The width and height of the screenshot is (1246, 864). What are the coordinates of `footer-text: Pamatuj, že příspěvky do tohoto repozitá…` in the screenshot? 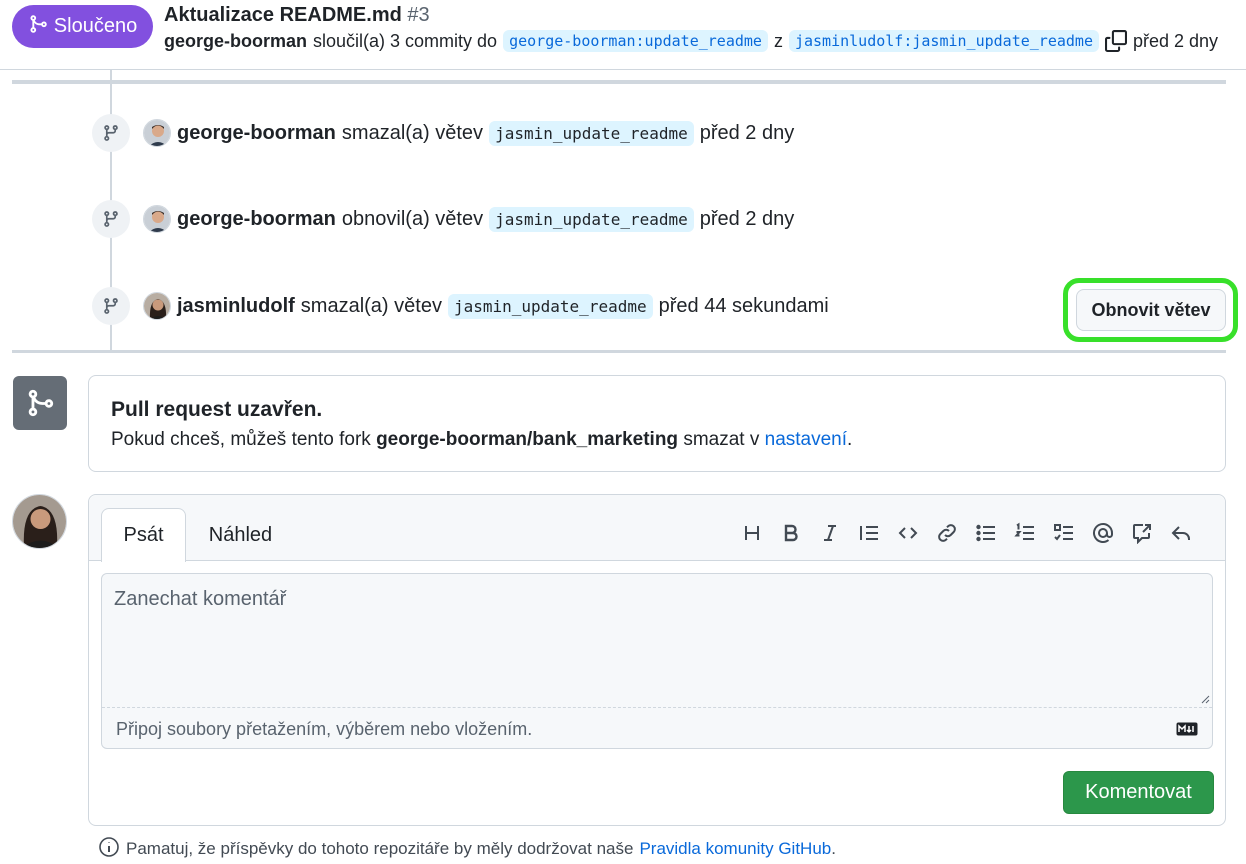 It's located at (380, 848).